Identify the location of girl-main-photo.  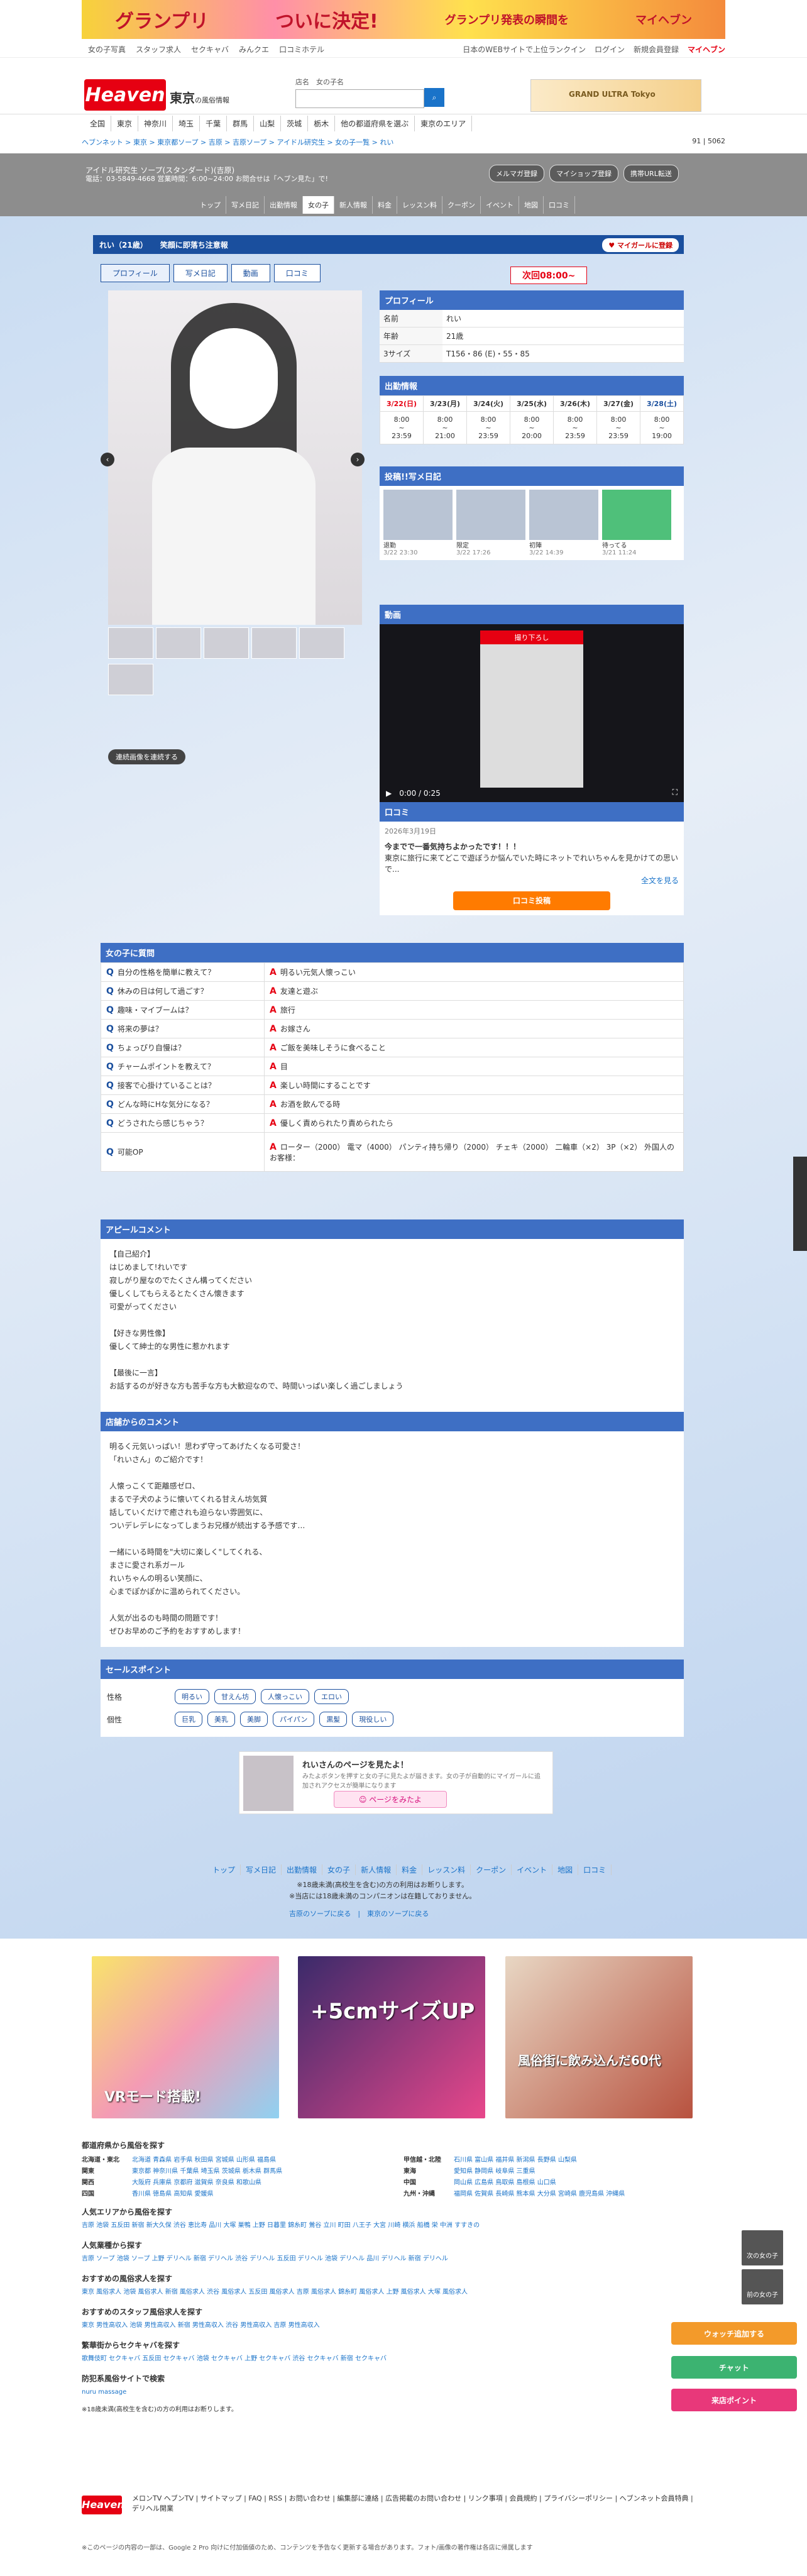
(235, 457).